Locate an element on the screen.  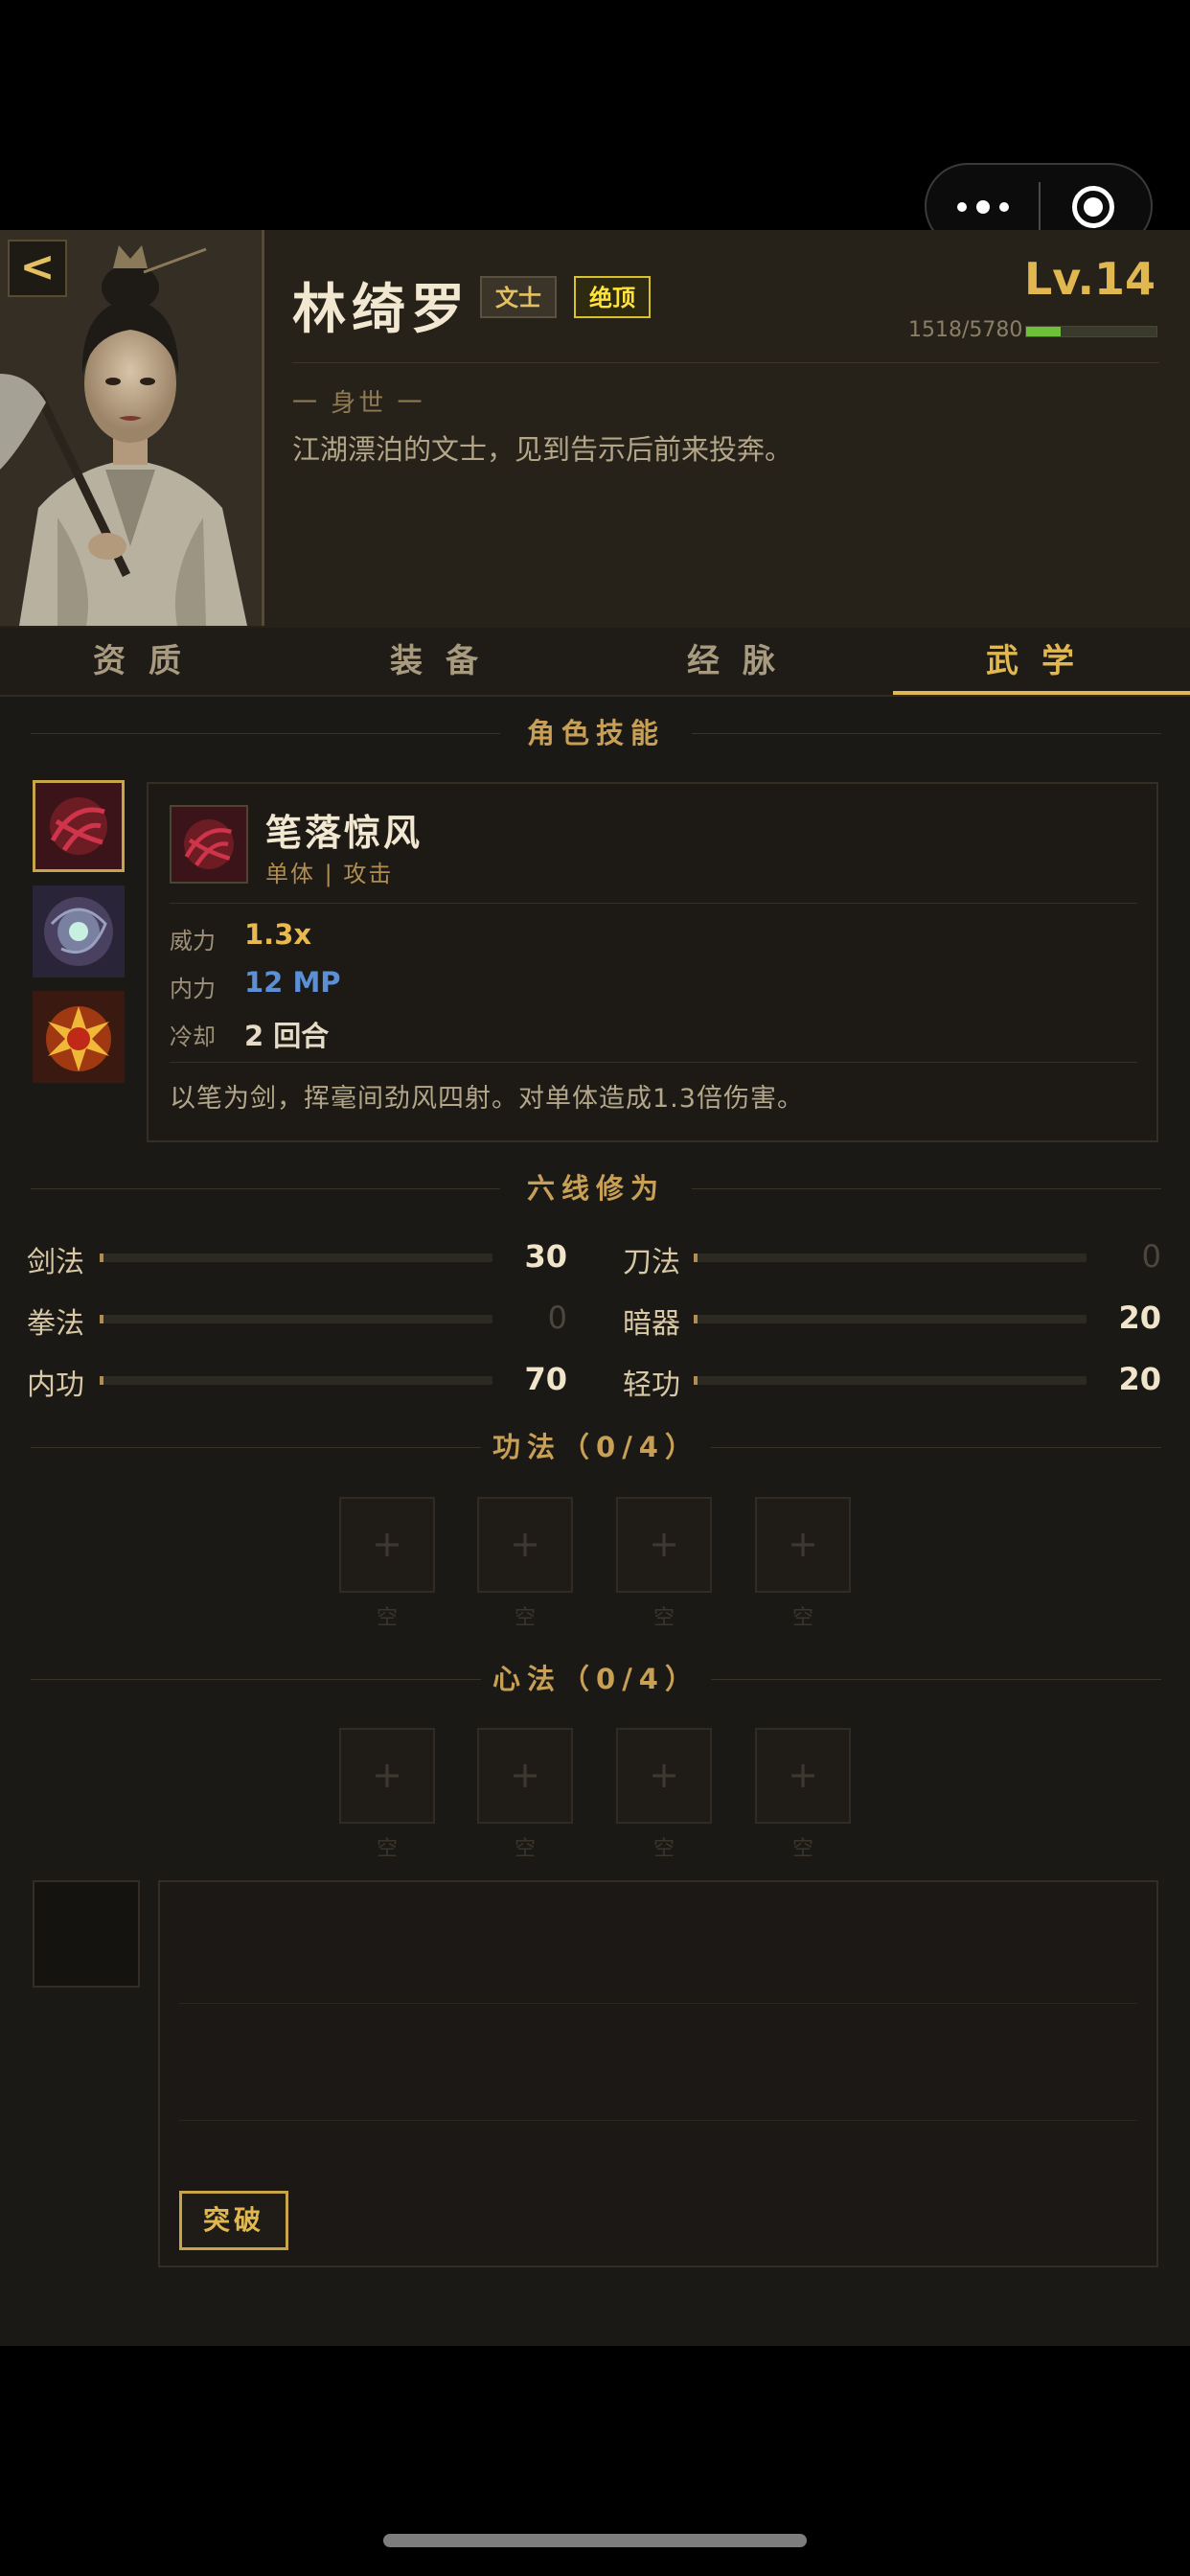
attr-label-inner-power: 内功 is located at coordinates (56, 1385).